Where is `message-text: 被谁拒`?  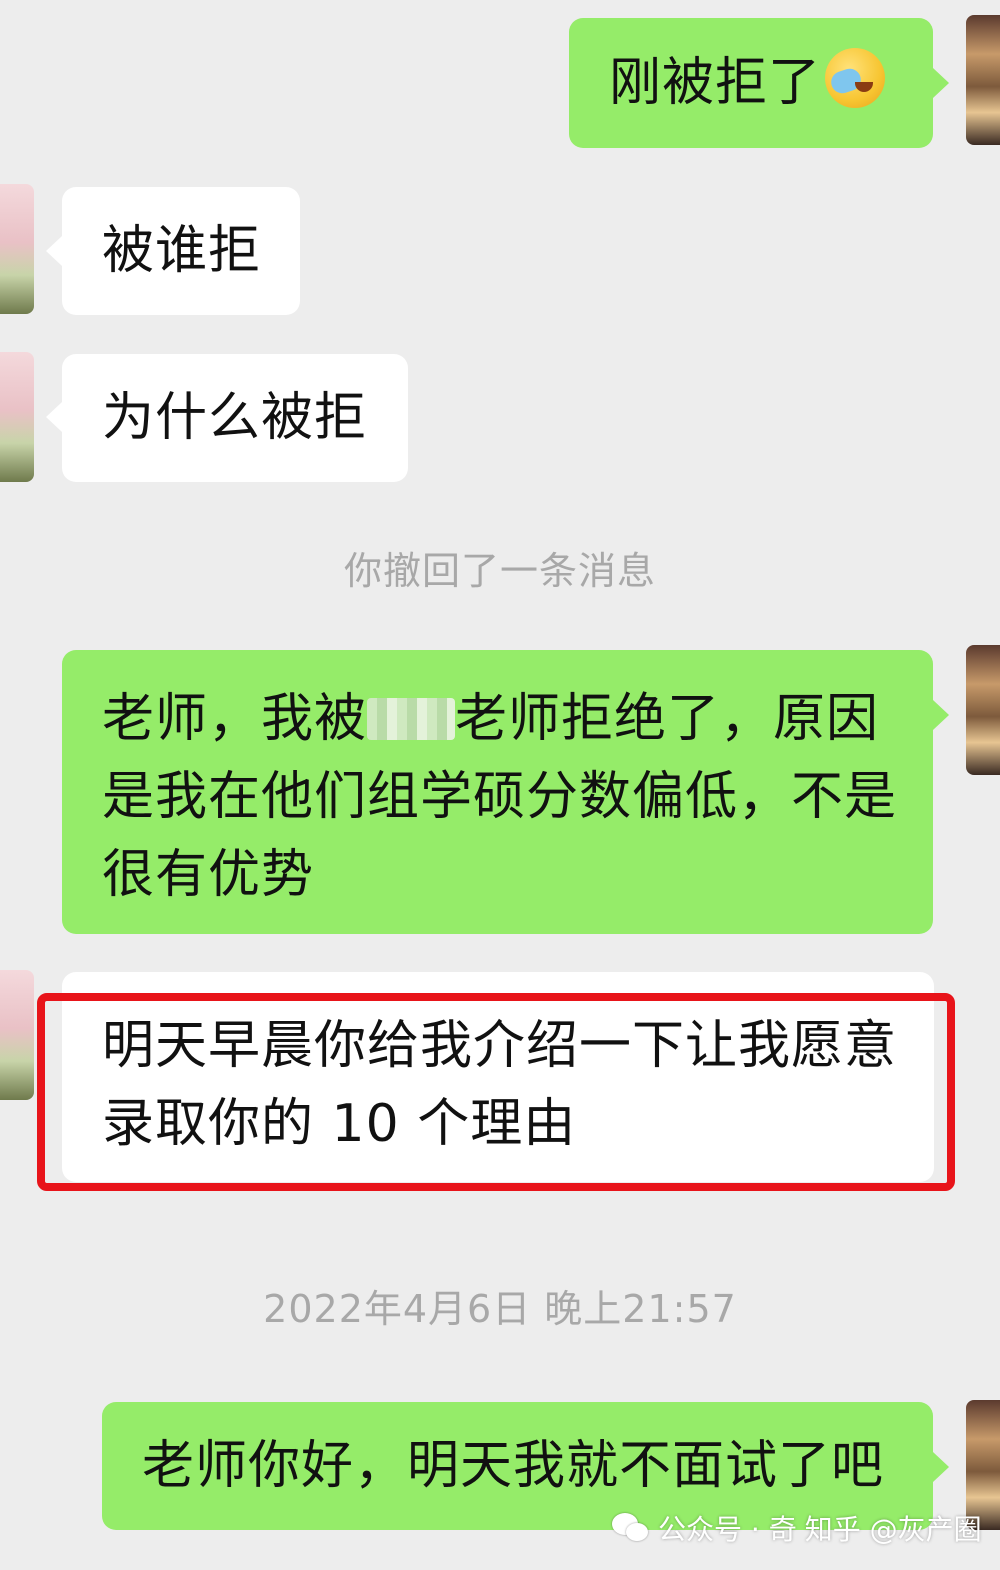
message-text: 被谁拒 is located at coordinates (182, 251).